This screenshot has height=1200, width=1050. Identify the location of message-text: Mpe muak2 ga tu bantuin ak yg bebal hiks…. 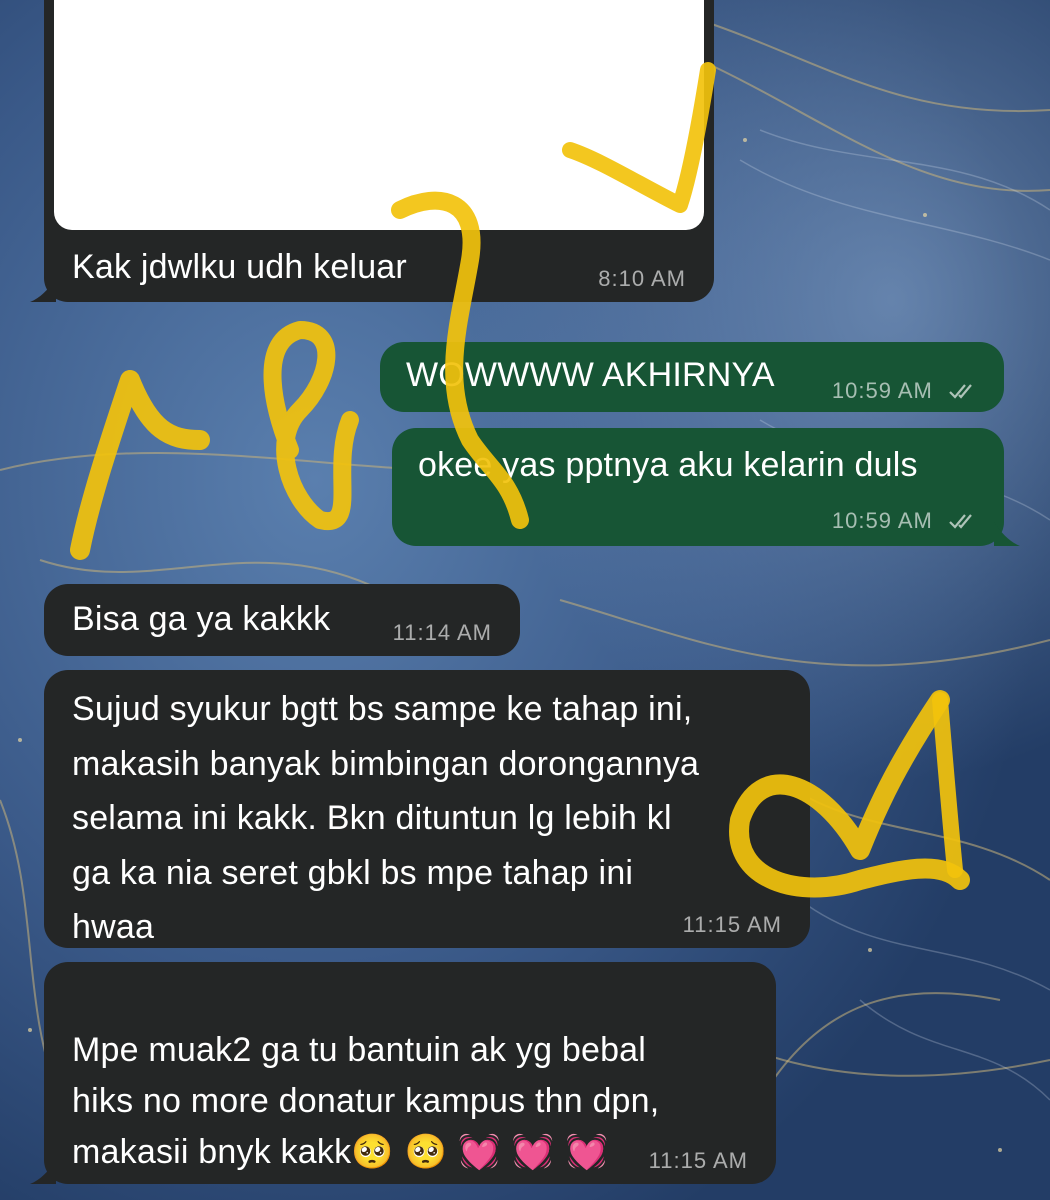
(365, 1076).